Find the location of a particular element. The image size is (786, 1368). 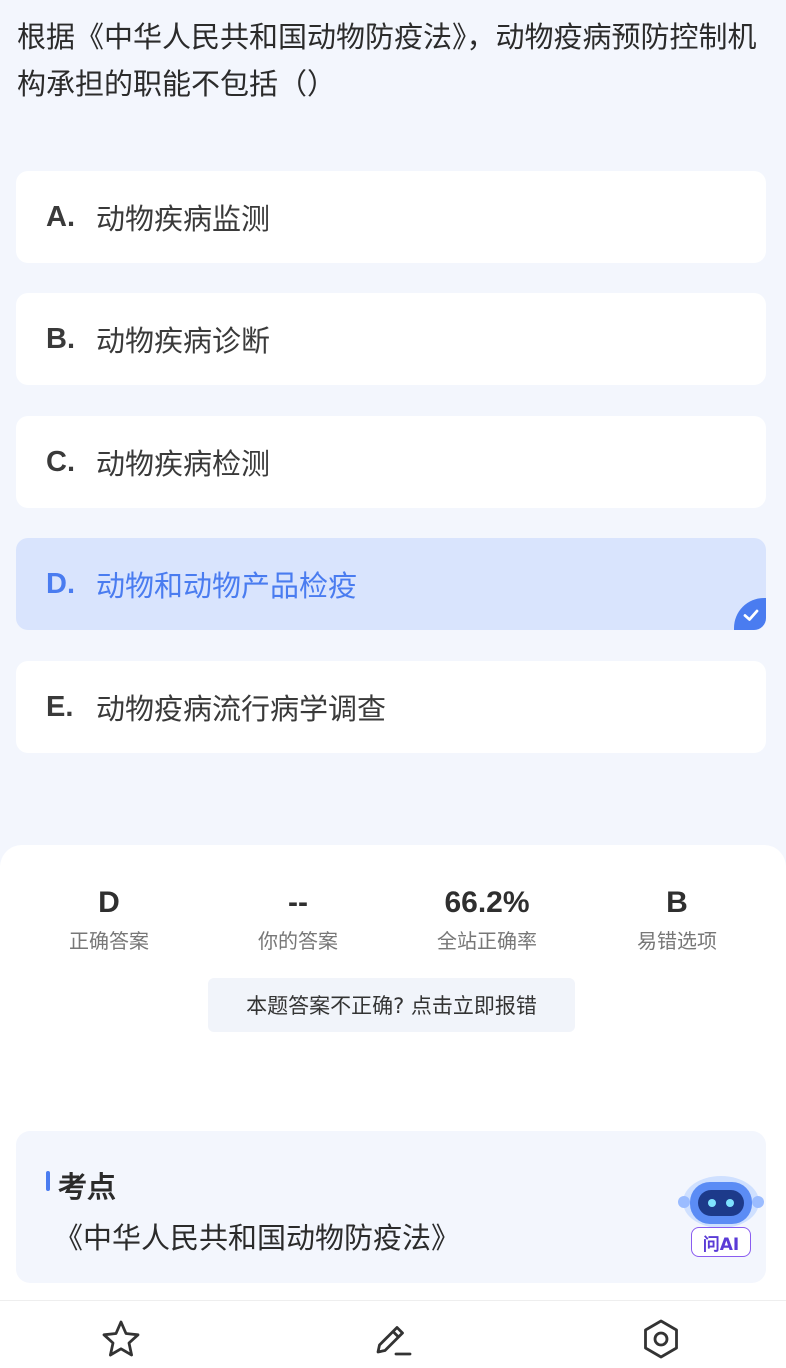

stat-value: 66.2% is located at coordinates (487, 902).